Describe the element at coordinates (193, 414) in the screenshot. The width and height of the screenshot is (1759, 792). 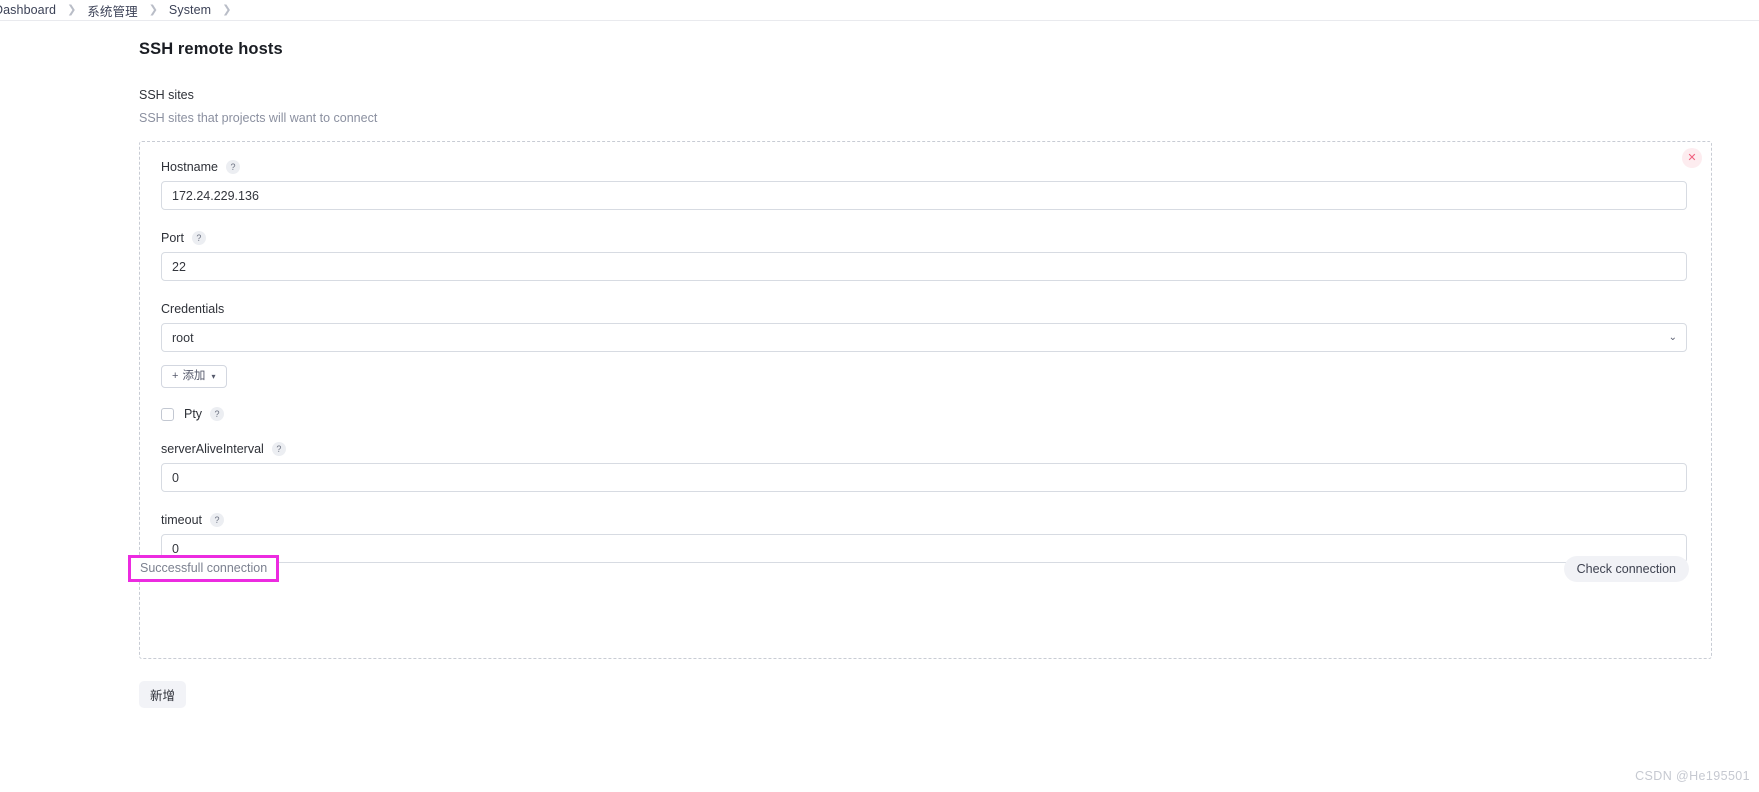
I see `field-label-pty-text: Pty` at that location.